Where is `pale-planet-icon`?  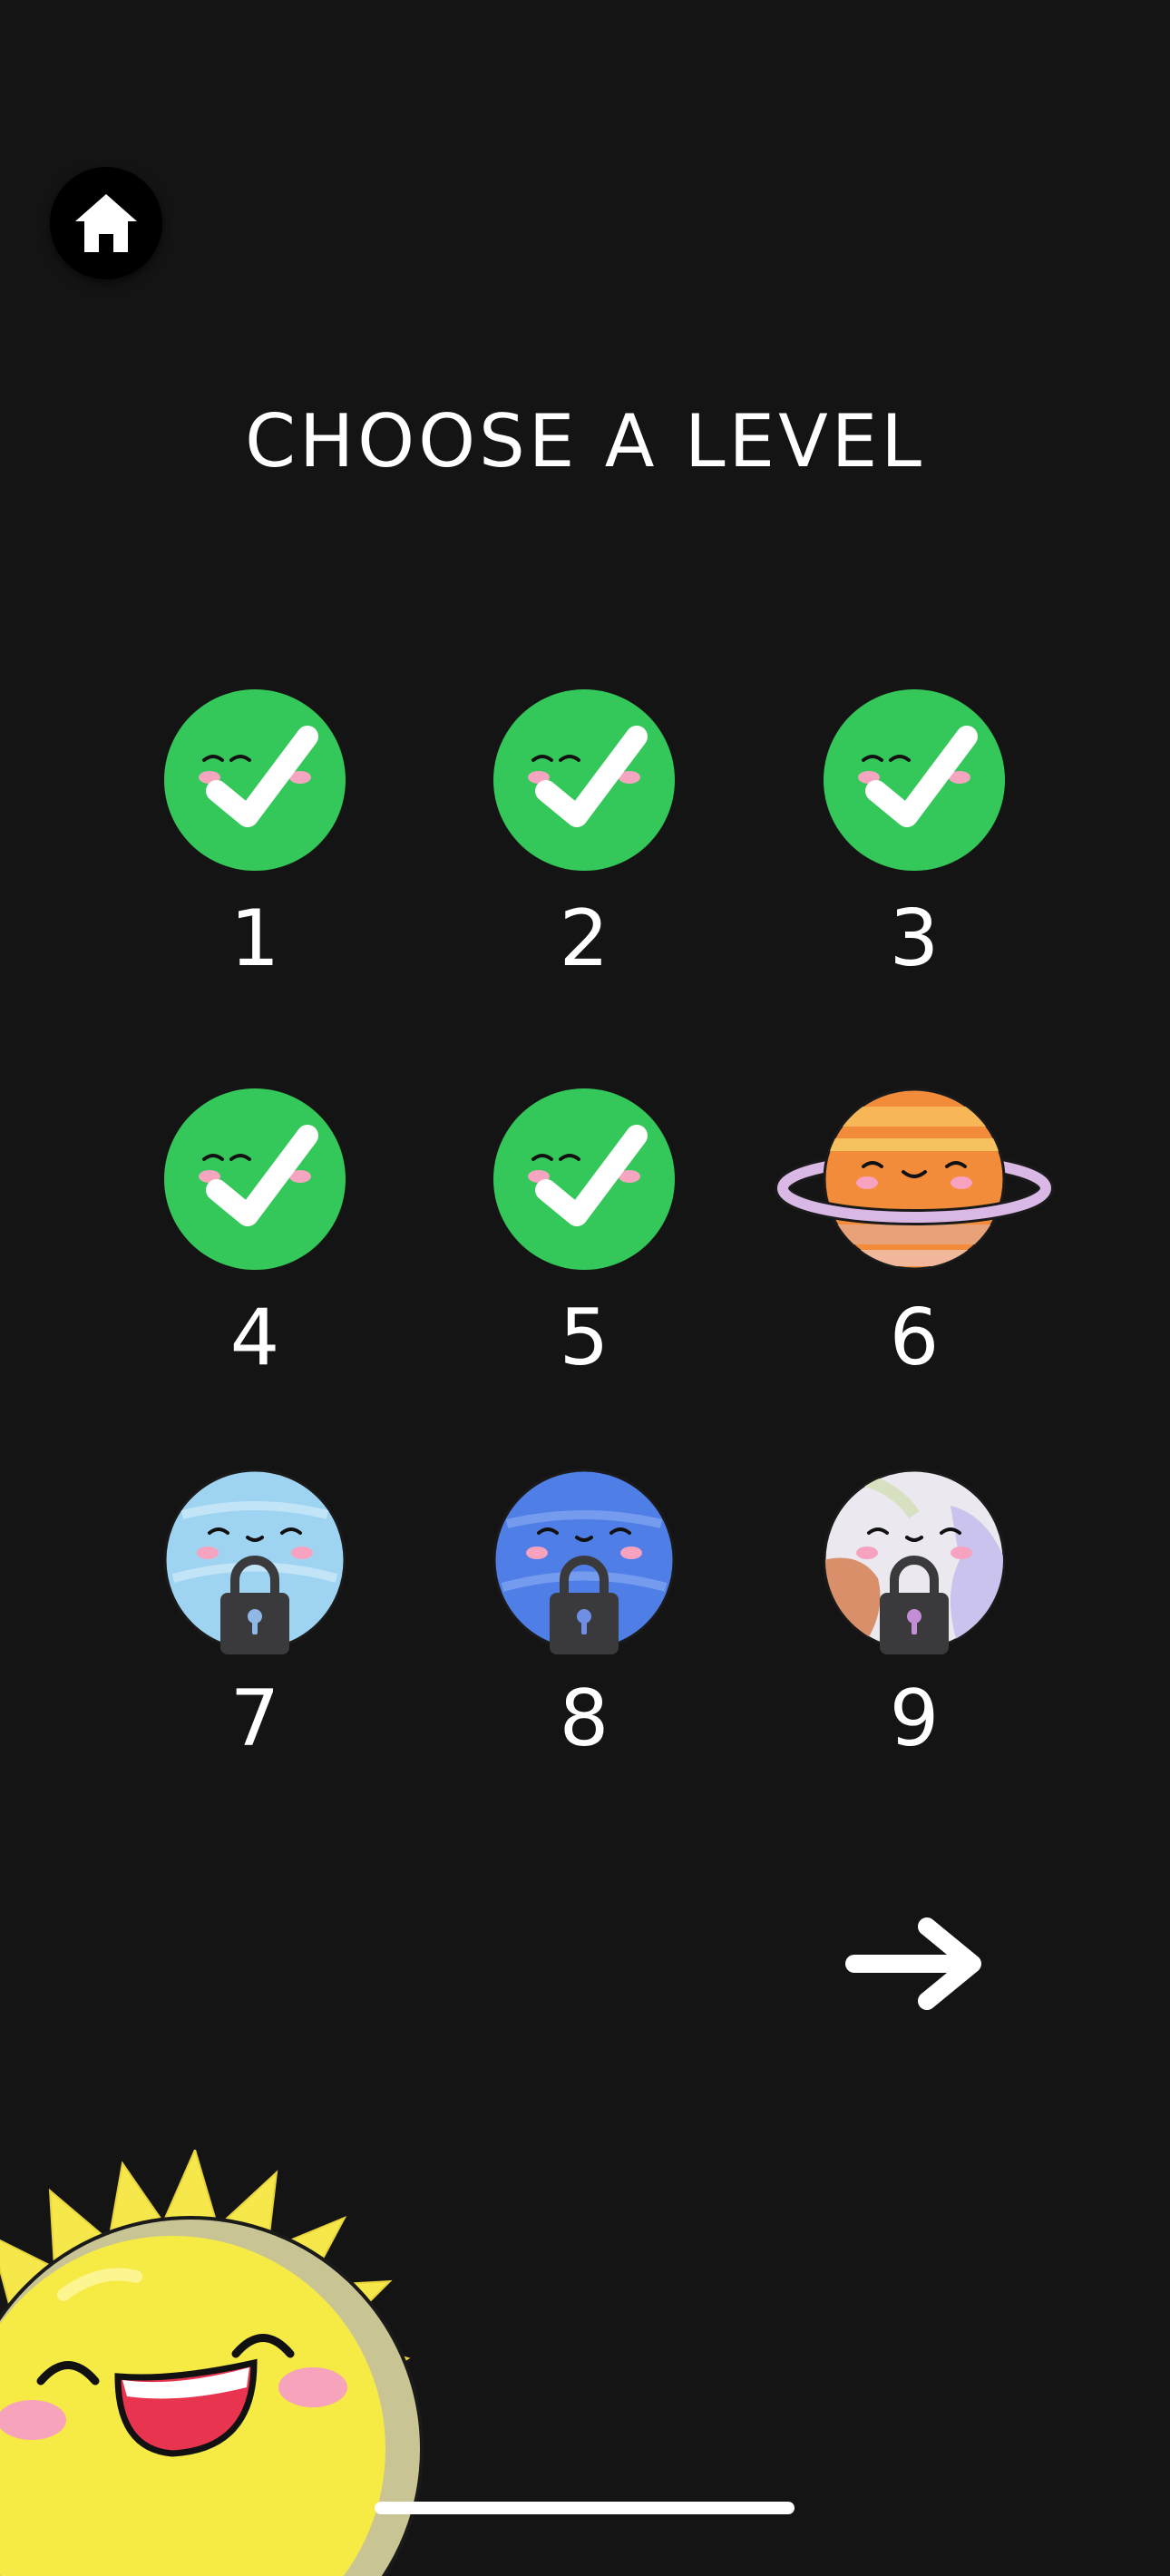
pale-planet-icon is located at coordinates (914, 1561).